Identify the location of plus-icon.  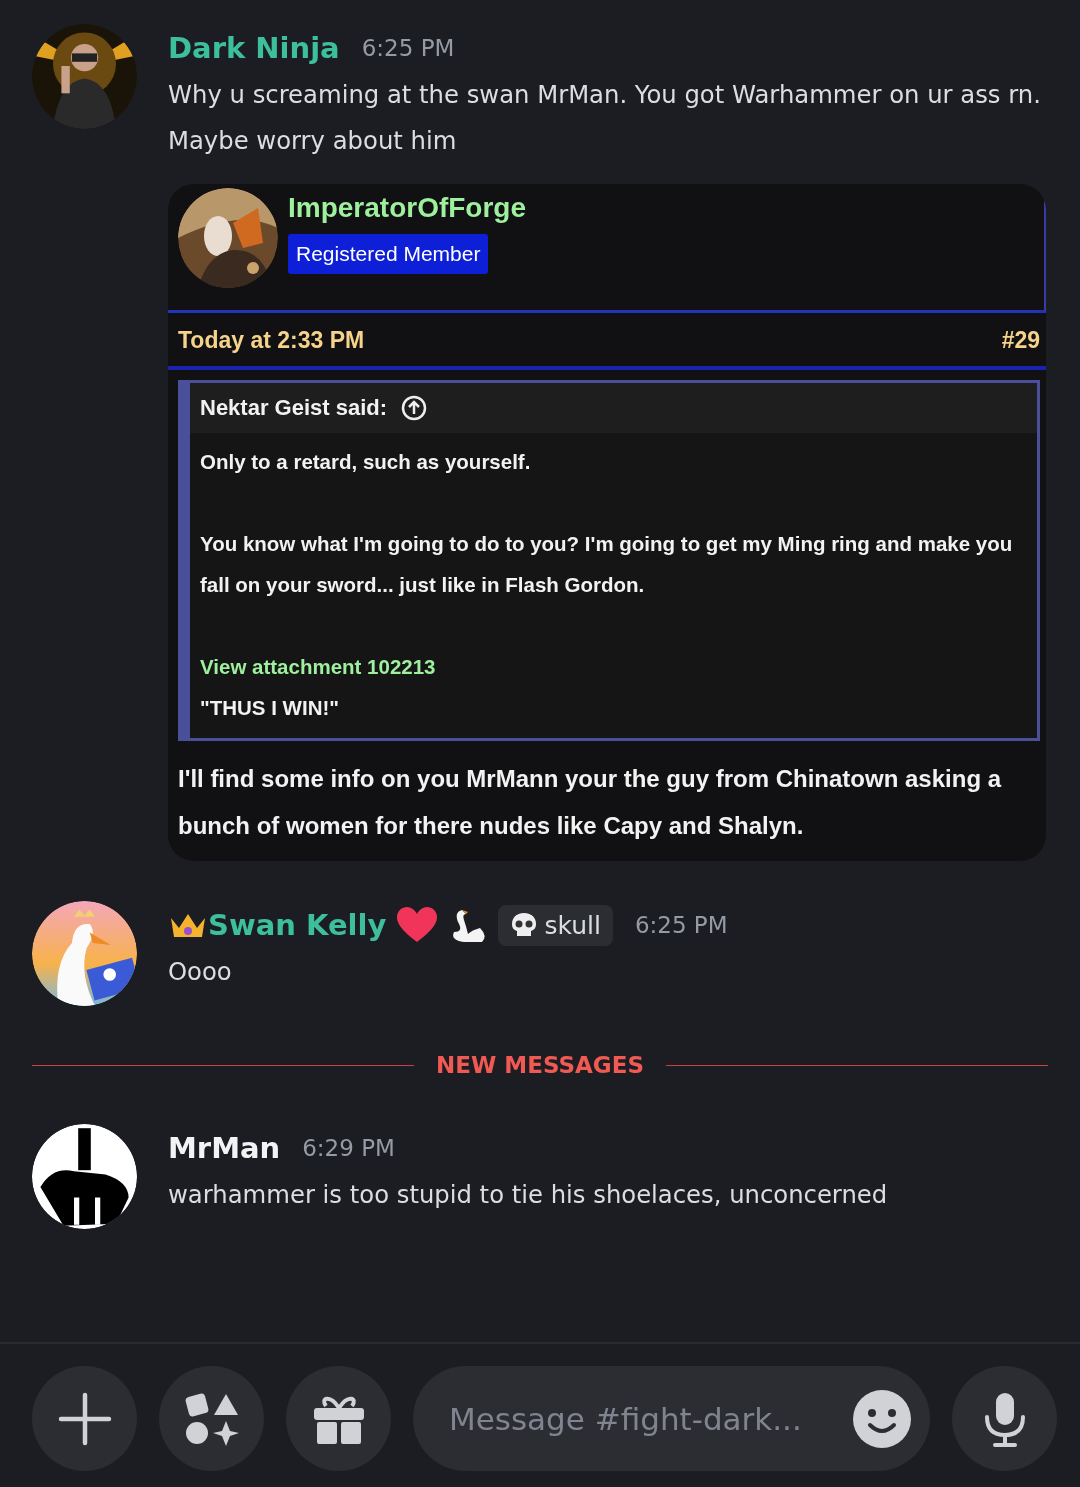
(84, 1418).